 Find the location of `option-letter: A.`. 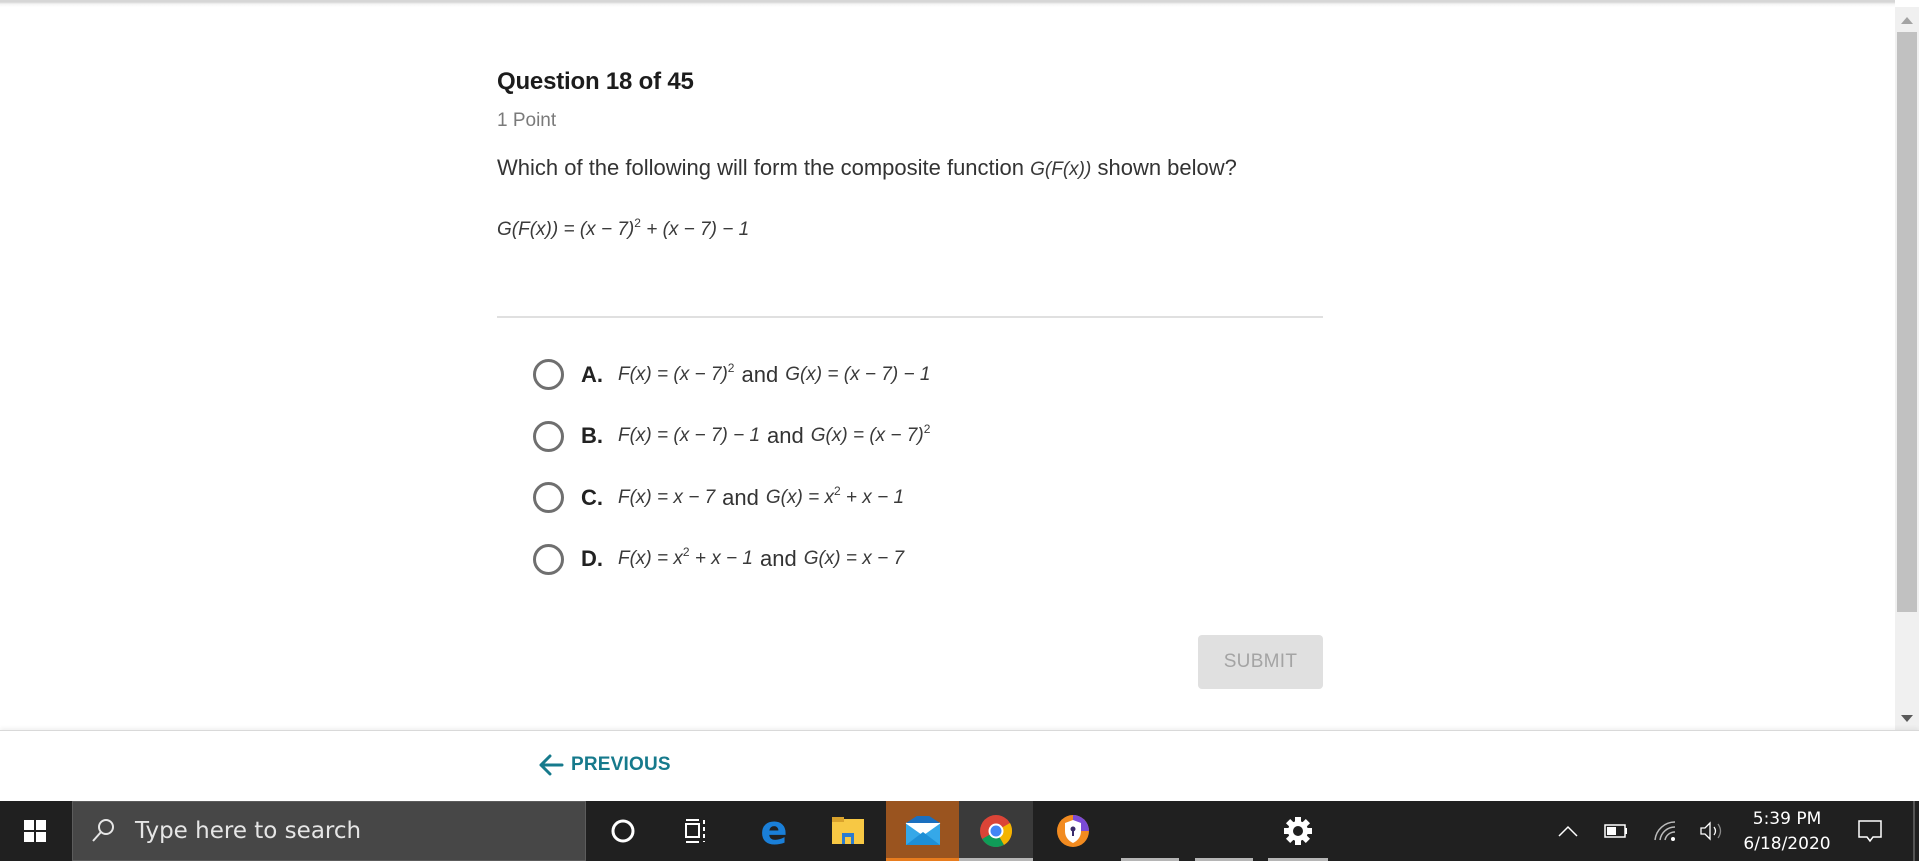

option-letter: A. is located at coordinates (592, 374).